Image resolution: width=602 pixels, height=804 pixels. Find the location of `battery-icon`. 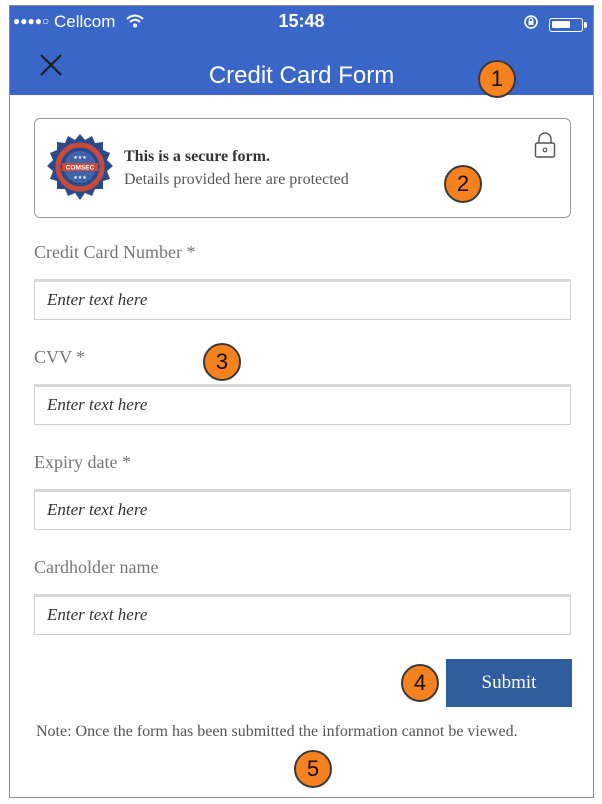

battery-icon is located at coordinates (568, 24).